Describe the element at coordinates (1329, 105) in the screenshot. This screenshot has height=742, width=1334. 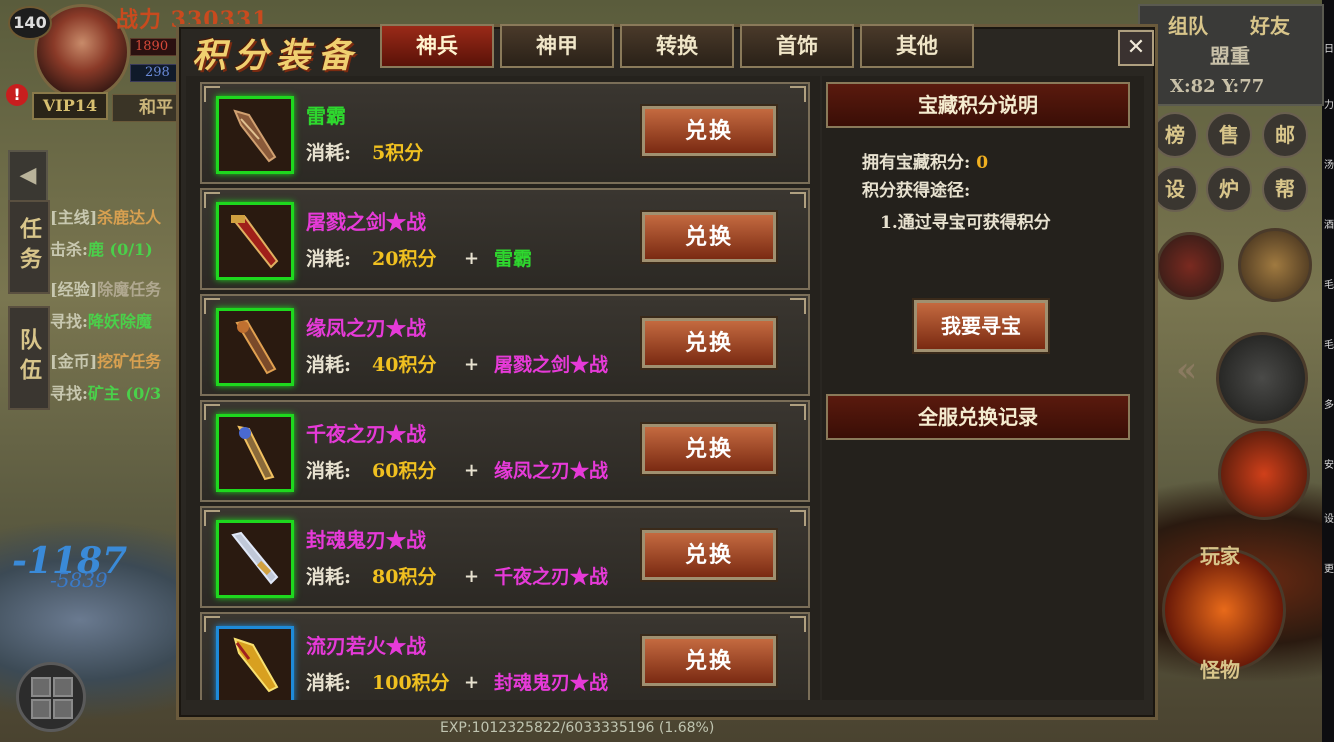
I see `strip-label: 力` at that location.